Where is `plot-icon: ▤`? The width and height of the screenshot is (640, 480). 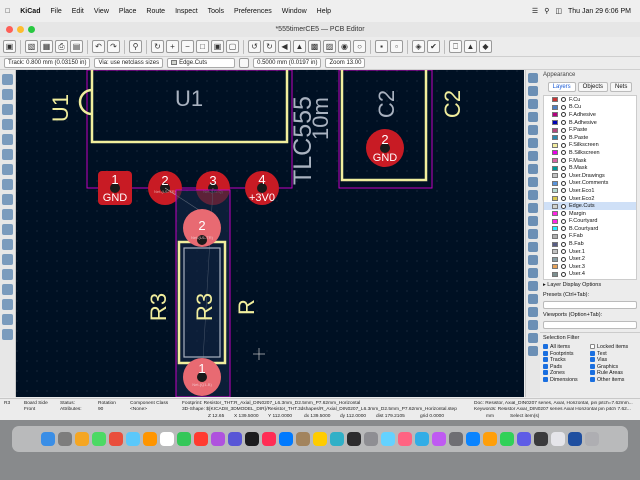 plot-icon: ▤ is located at coordinates (76, 46).